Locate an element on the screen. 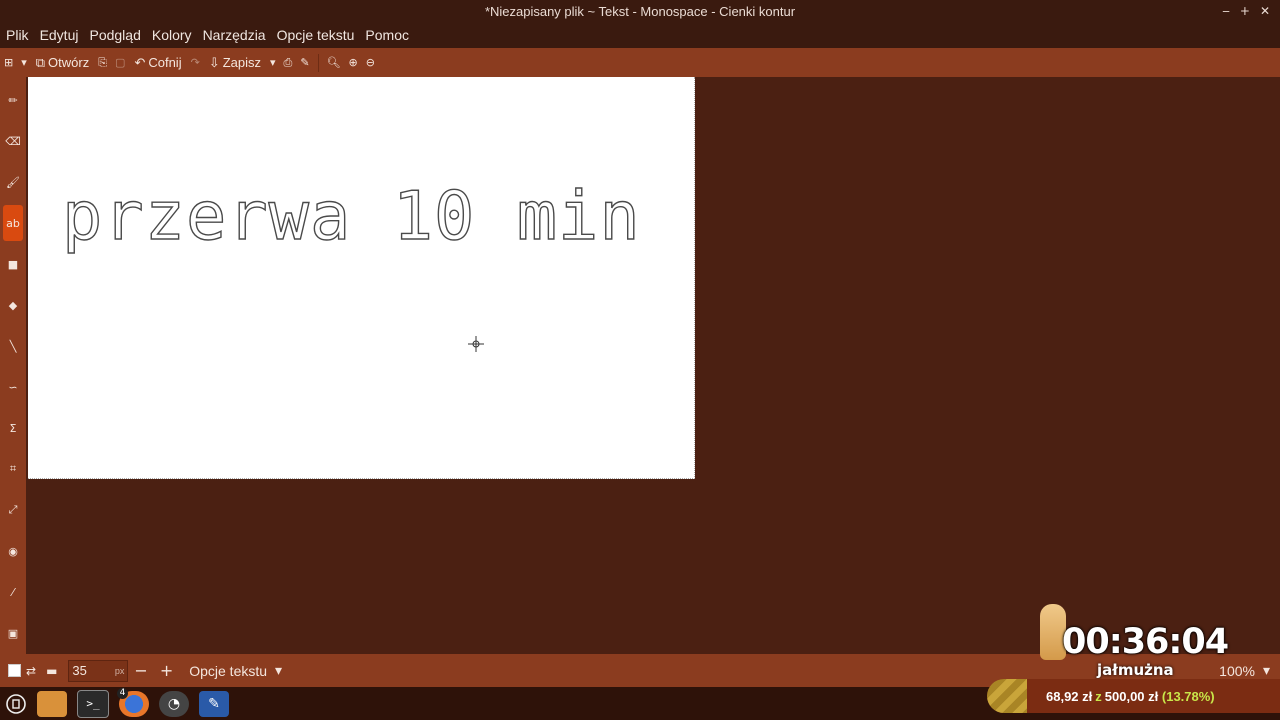 The height and width of the screenshot is (720, 1280). chevron-down-icon: ▾ is located at coordinates (279, 670).